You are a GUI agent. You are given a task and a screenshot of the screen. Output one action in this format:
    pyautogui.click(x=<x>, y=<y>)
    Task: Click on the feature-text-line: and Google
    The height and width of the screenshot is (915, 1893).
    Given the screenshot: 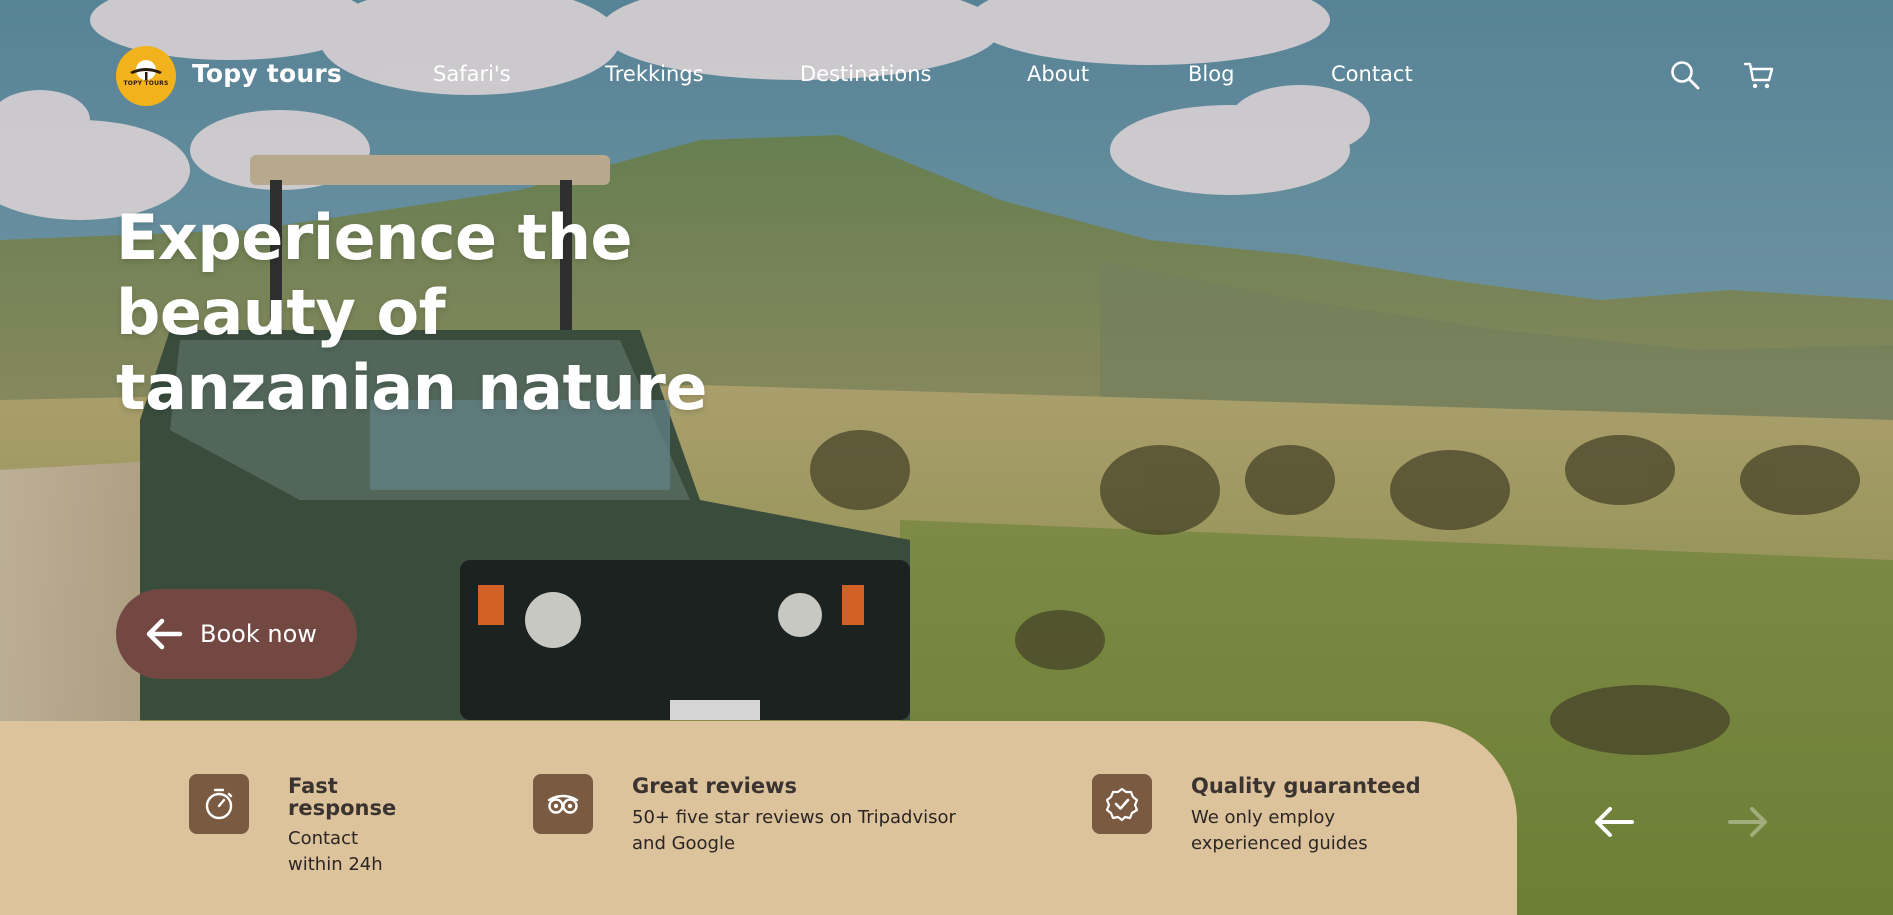 What is the action you would take?
    pyautogui.click(x=684, y=843)
    